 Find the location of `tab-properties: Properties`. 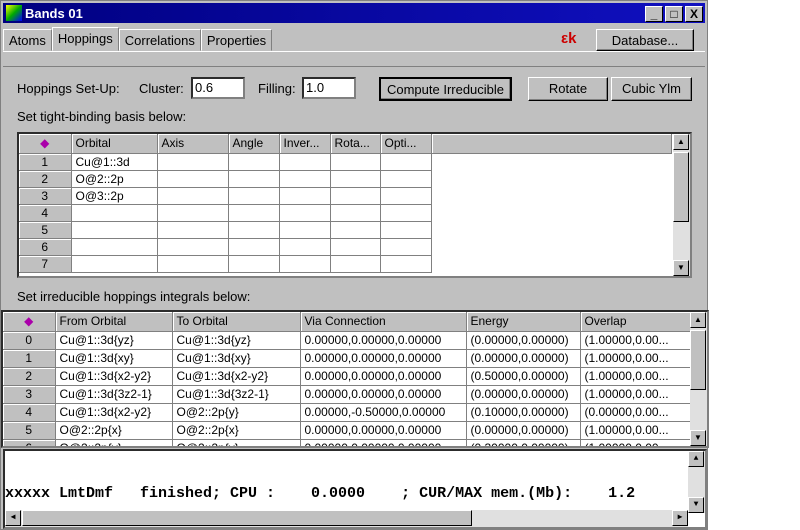

tab-properties: Properties is located at coordinates (236, 40).